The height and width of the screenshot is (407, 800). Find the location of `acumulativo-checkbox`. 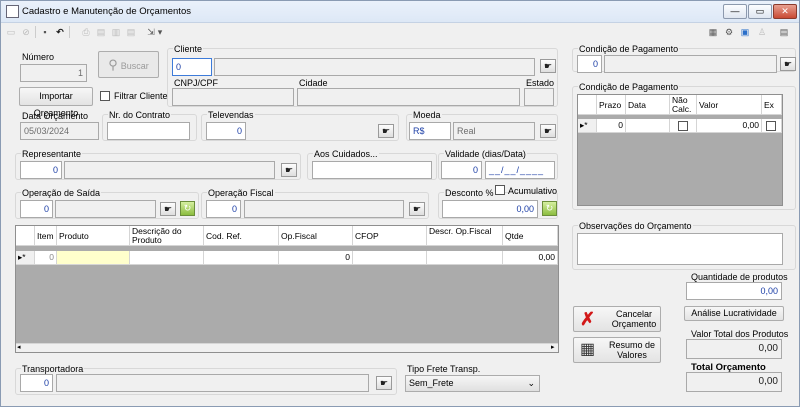

acumulativo-checkbox is located at coordinates (500, 190).